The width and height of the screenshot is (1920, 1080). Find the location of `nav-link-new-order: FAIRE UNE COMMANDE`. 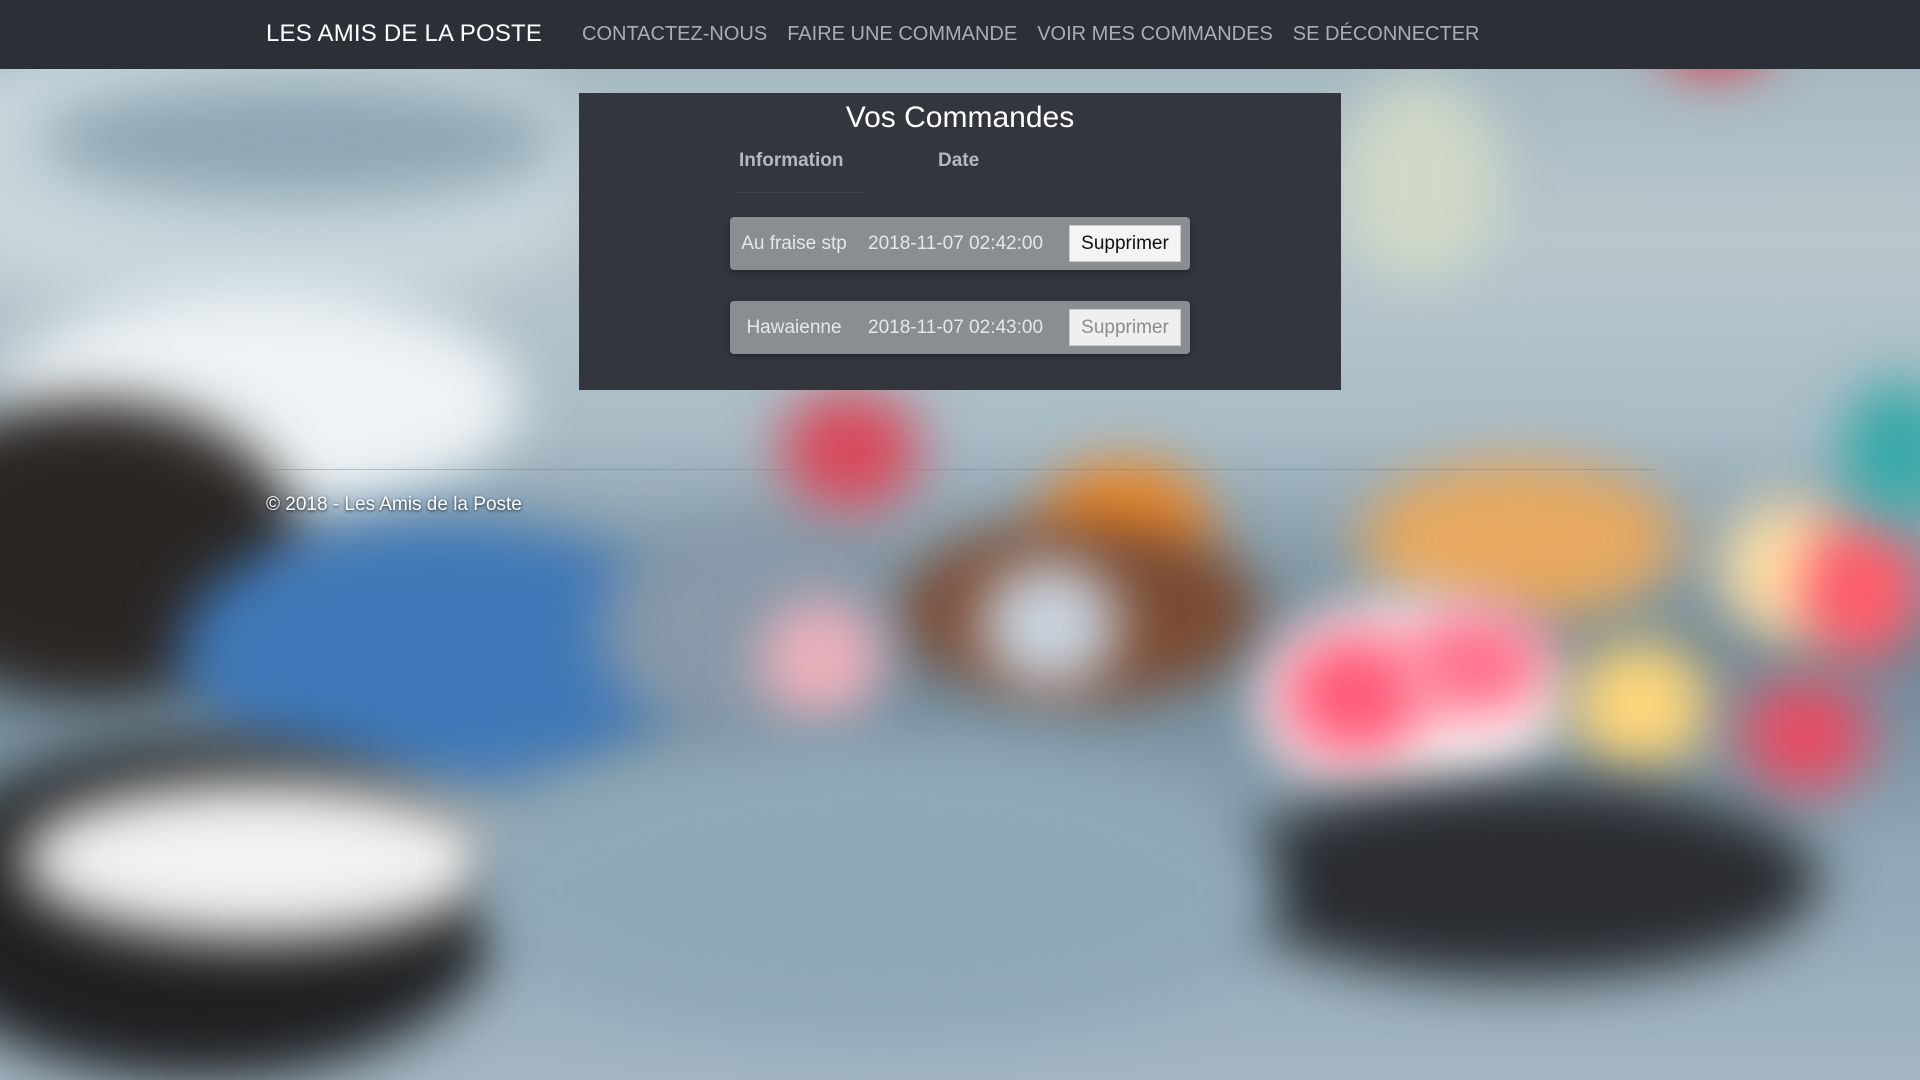

nav-link-new-order: FAIRE UNE COMMANDE is located at coordinates (902, 34).